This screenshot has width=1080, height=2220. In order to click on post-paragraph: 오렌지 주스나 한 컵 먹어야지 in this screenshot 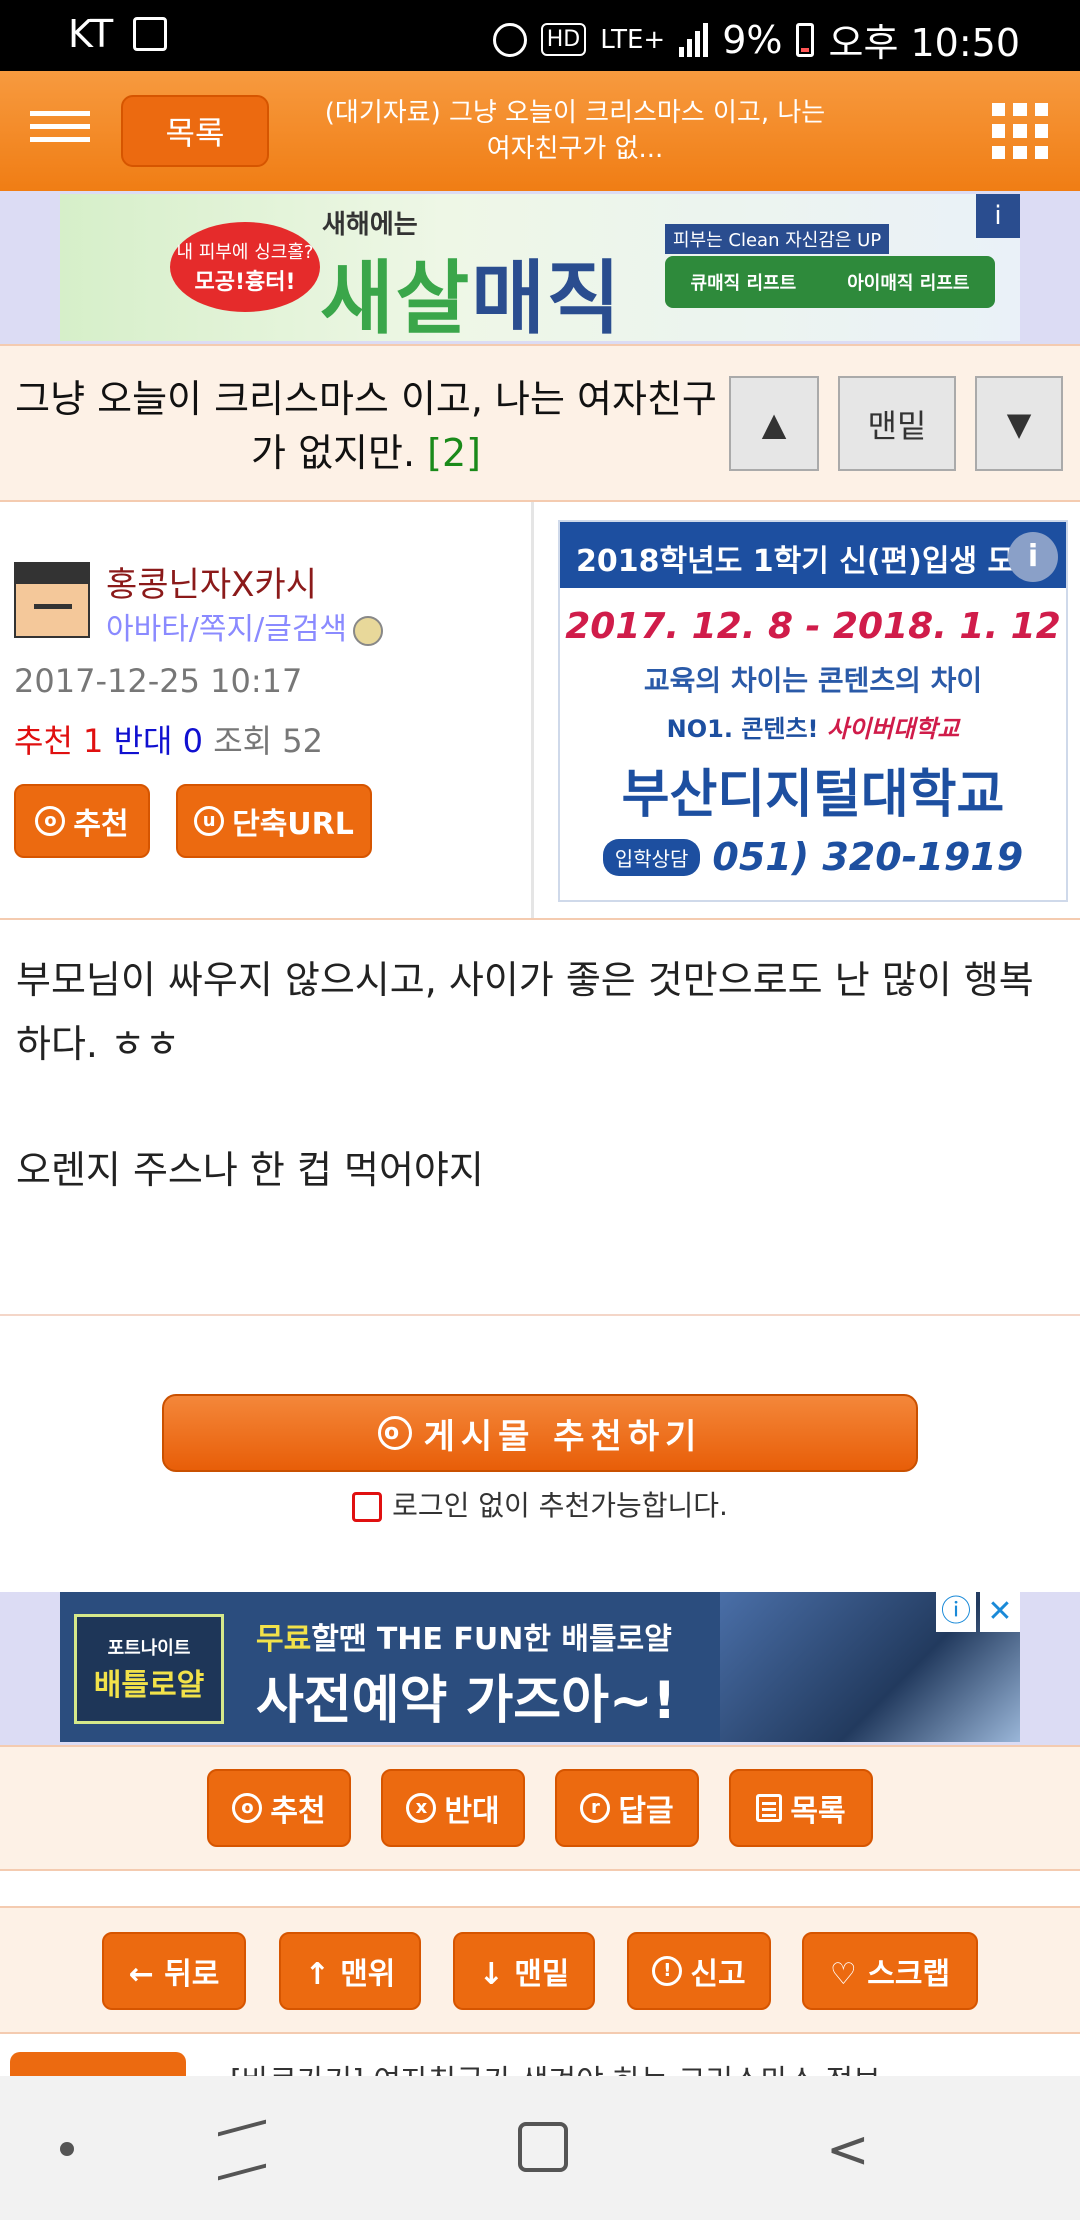, I will do `click(250, 1170)`.